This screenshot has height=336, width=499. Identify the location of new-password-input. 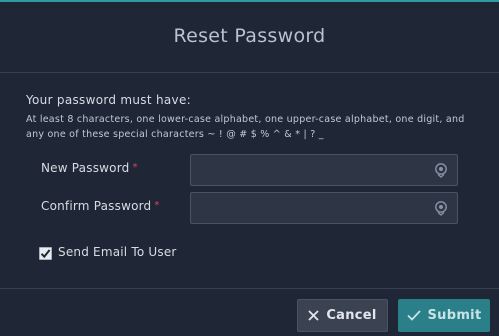
(311, 170).